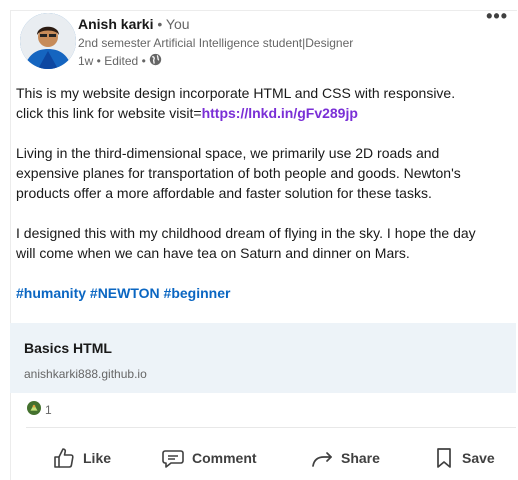 Image resolution: width=518 pixels, height=480 pixels. I want to click on post-timestamp: 1w • Edited •, so click(112, 61).